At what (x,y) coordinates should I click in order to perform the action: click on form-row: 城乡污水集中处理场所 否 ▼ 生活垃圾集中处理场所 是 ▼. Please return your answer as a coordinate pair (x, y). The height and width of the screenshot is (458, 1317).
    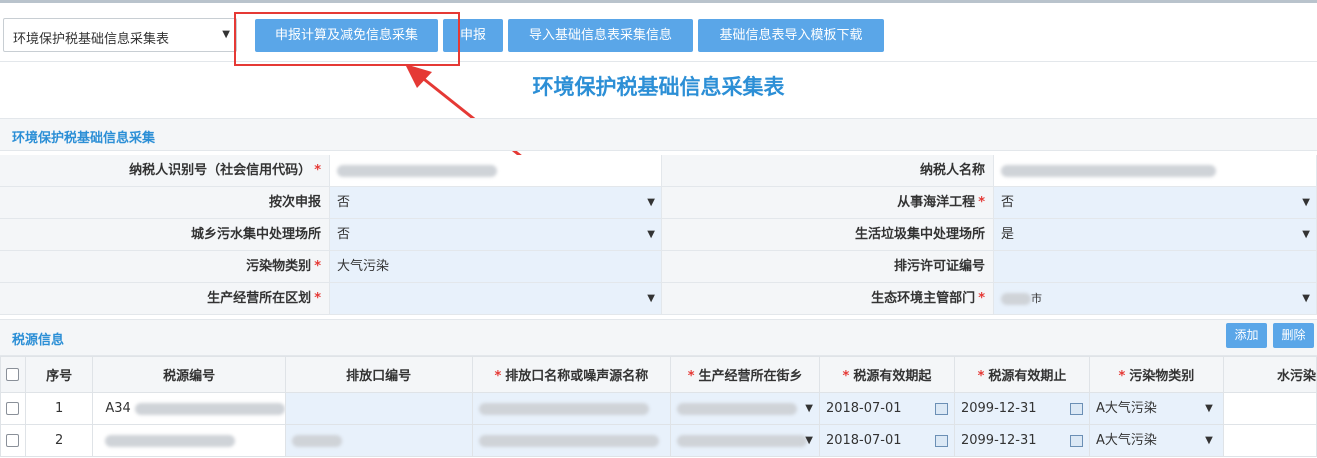
    Looking at the image, I should click on (658, 235).